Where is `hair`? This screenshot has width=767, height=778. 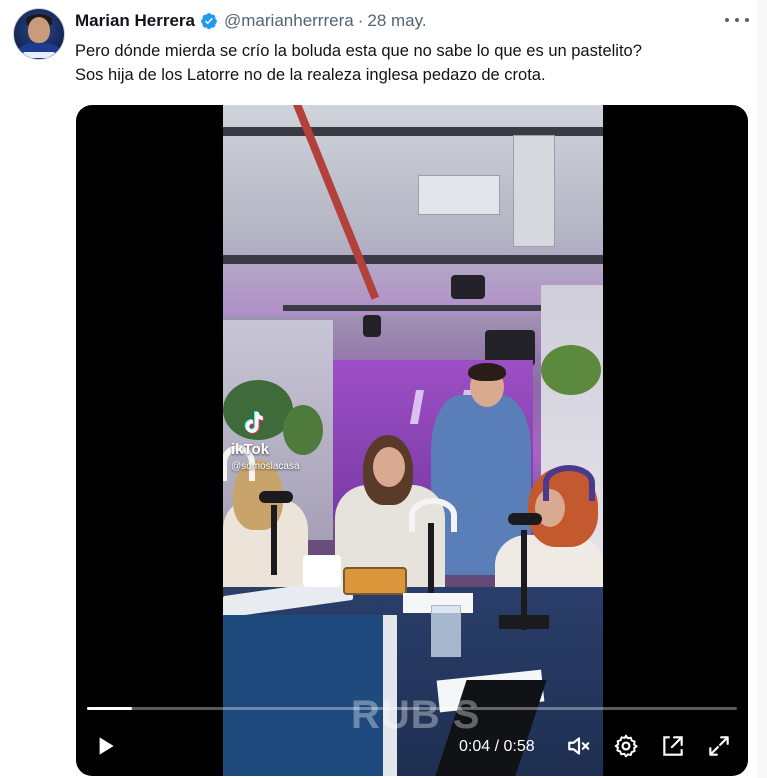 hair is located at coordinates (487, 372).